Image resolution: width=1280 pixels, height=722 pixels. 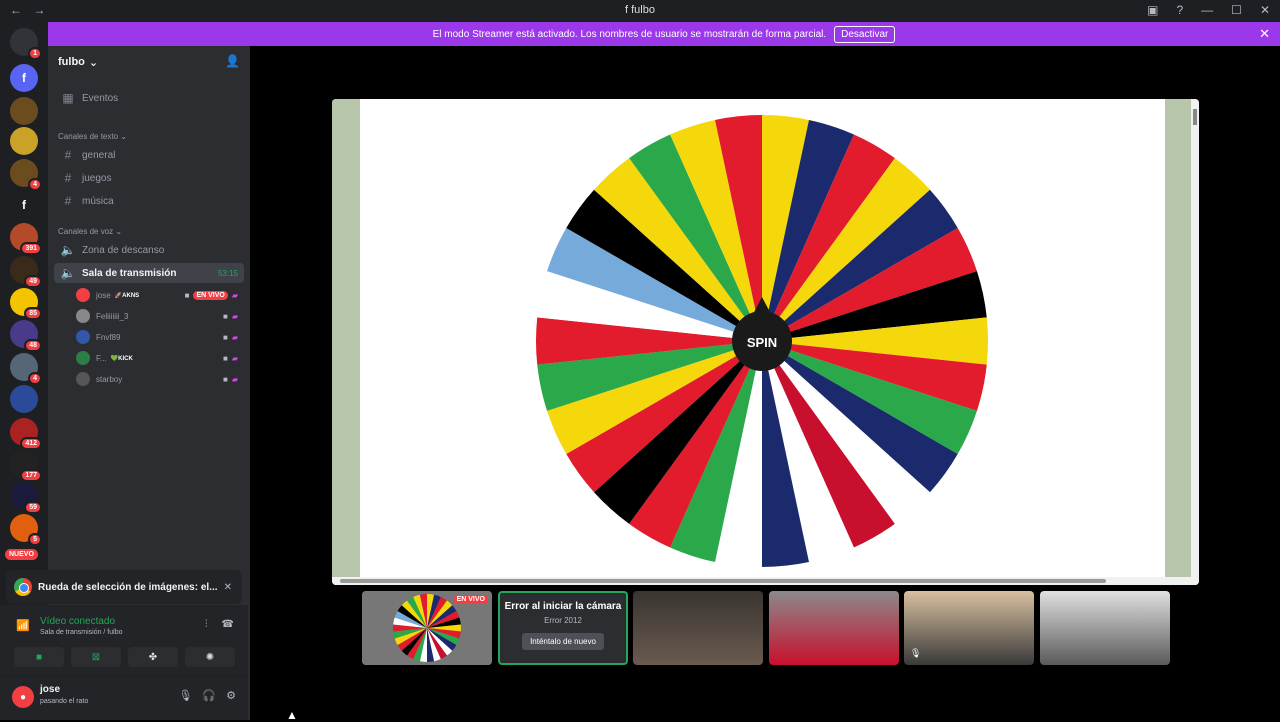 What do you see at coordinates (230, 316) in the screenshot?
I see `voice-user-status-icons: ■ ▰` at bounding box center [230, 316].